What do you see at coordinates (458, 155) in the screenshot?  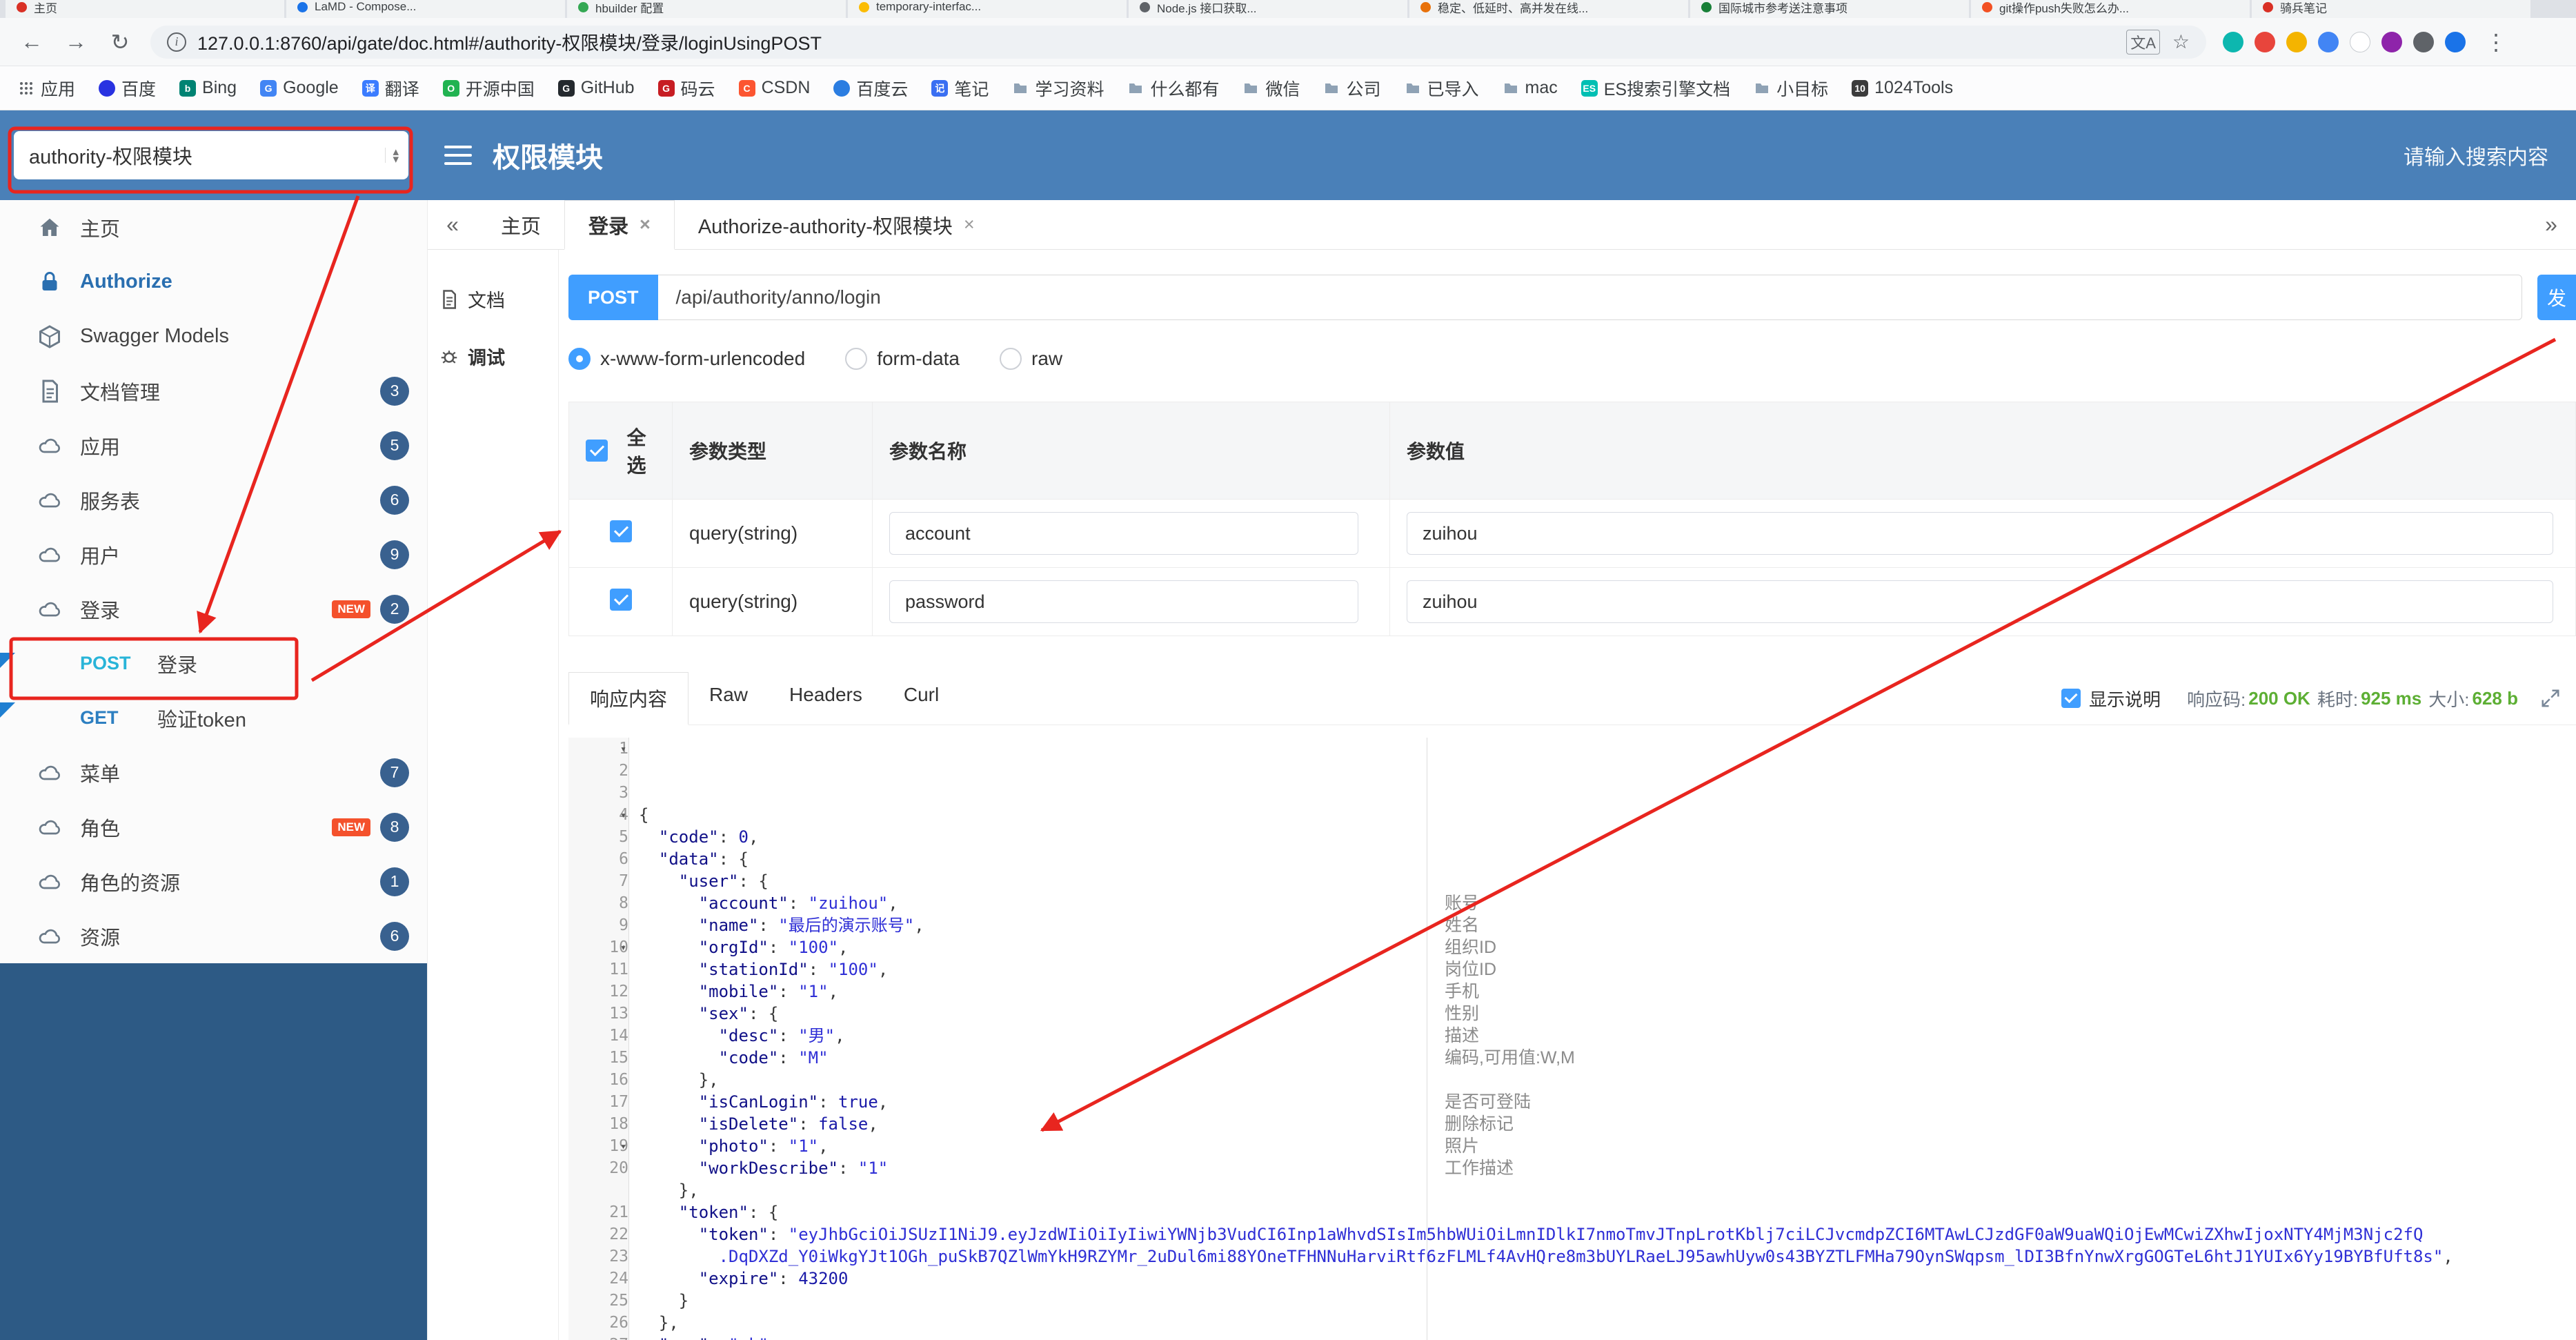 I see `hamburger-icon` at bounding box center [458, 155].